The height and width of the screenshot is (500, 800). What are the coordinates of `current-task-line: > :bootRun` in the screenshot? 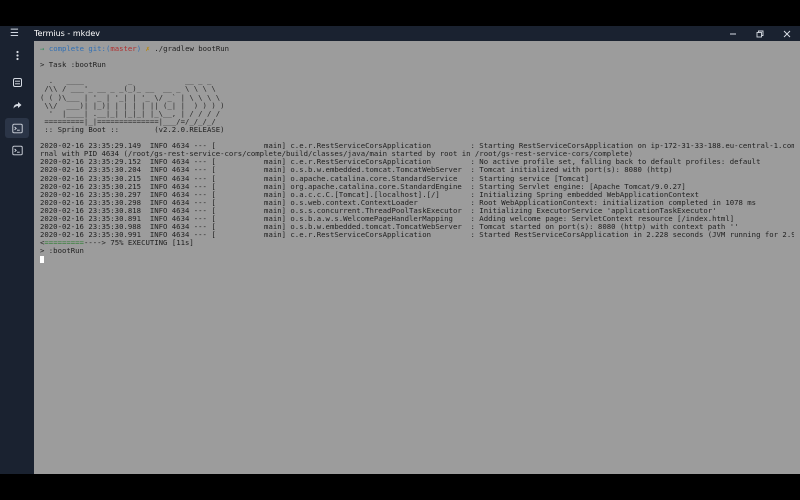 It's located at (62, 251).